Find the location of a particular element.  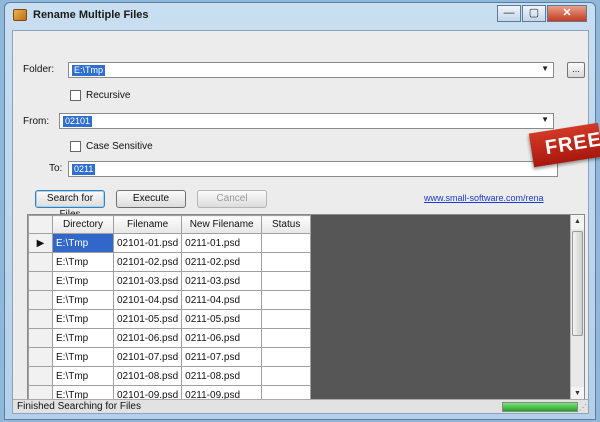

table-row: ▶ E:\Tmp 02101-01.psd 0211-01.psd is located at coordinates (170, 243).